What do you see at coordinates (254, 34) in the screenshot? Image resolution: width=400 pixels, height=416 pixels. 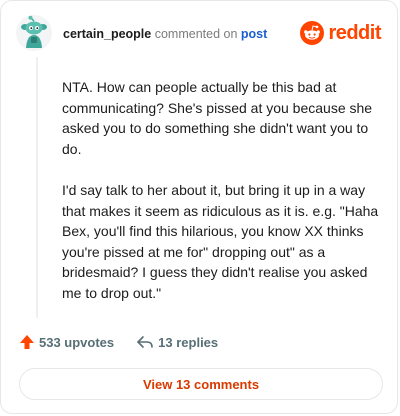 I see `post-link: post` at bounding box center [254, 34].